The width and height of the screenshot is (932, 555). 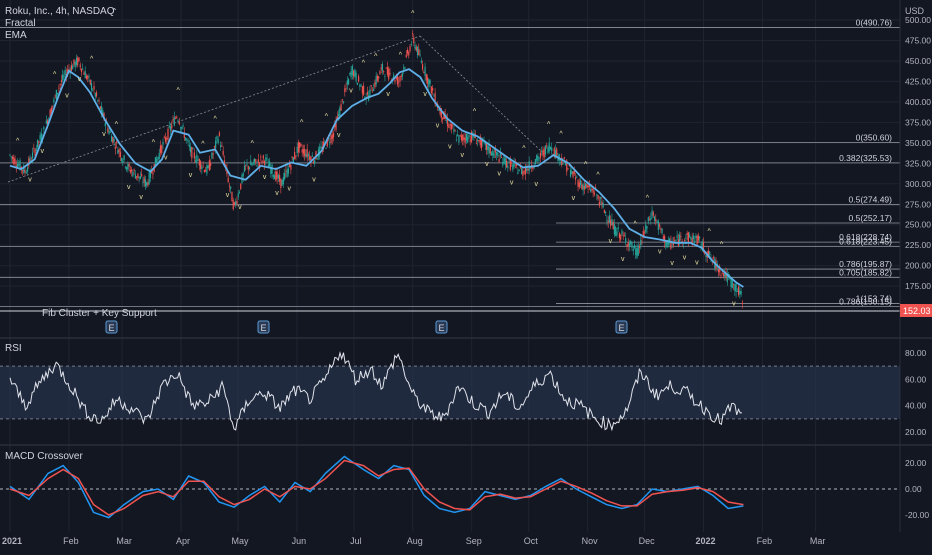 I want to click on price-tick-label: 375.00, so click(x=918, y=122).